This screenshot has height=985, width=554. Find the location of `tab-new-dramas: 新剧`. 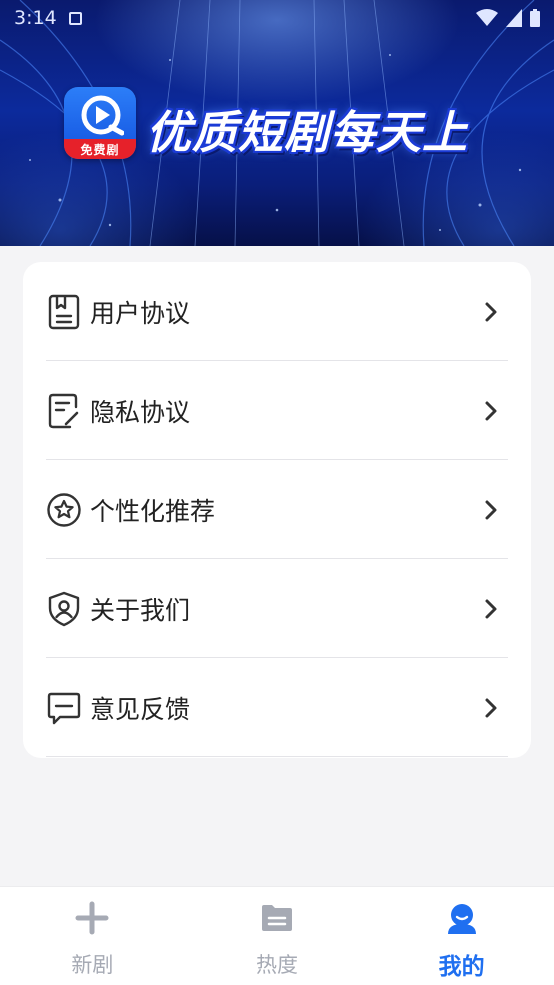

tab-new-dramas: 新剧 is located at coordinates (92, 936).